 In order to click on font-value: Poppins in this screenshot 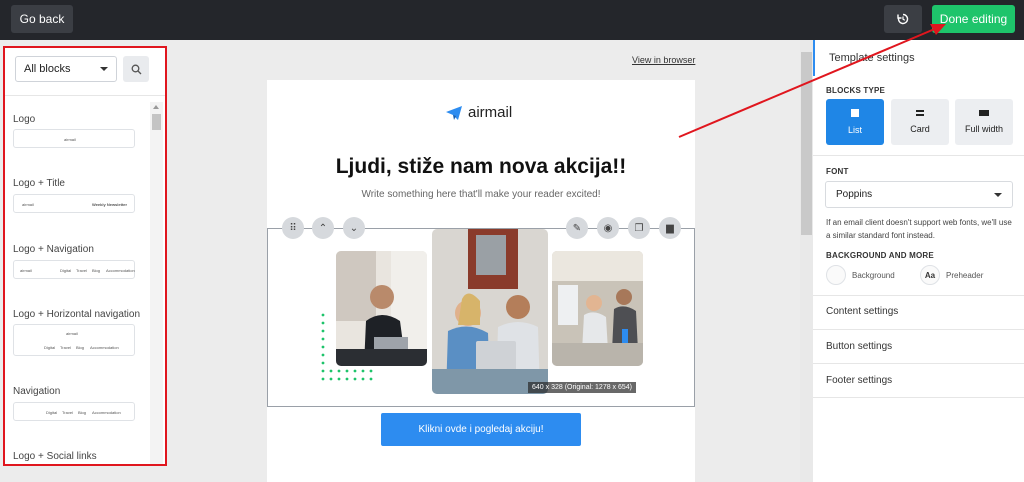, I will do `click(854, 194)`.